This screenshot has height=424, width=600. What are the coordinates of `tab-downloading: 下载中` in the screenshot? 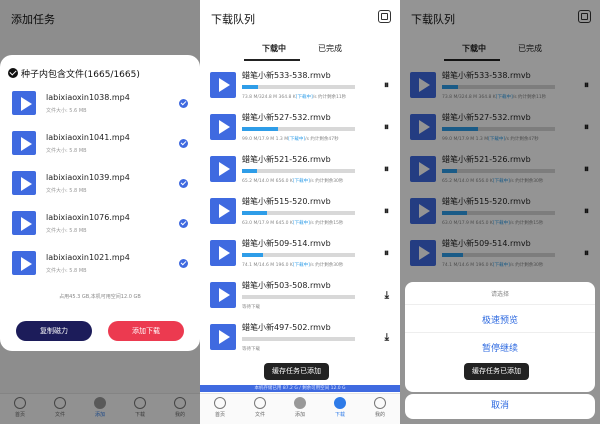 It's located at (274, 48).